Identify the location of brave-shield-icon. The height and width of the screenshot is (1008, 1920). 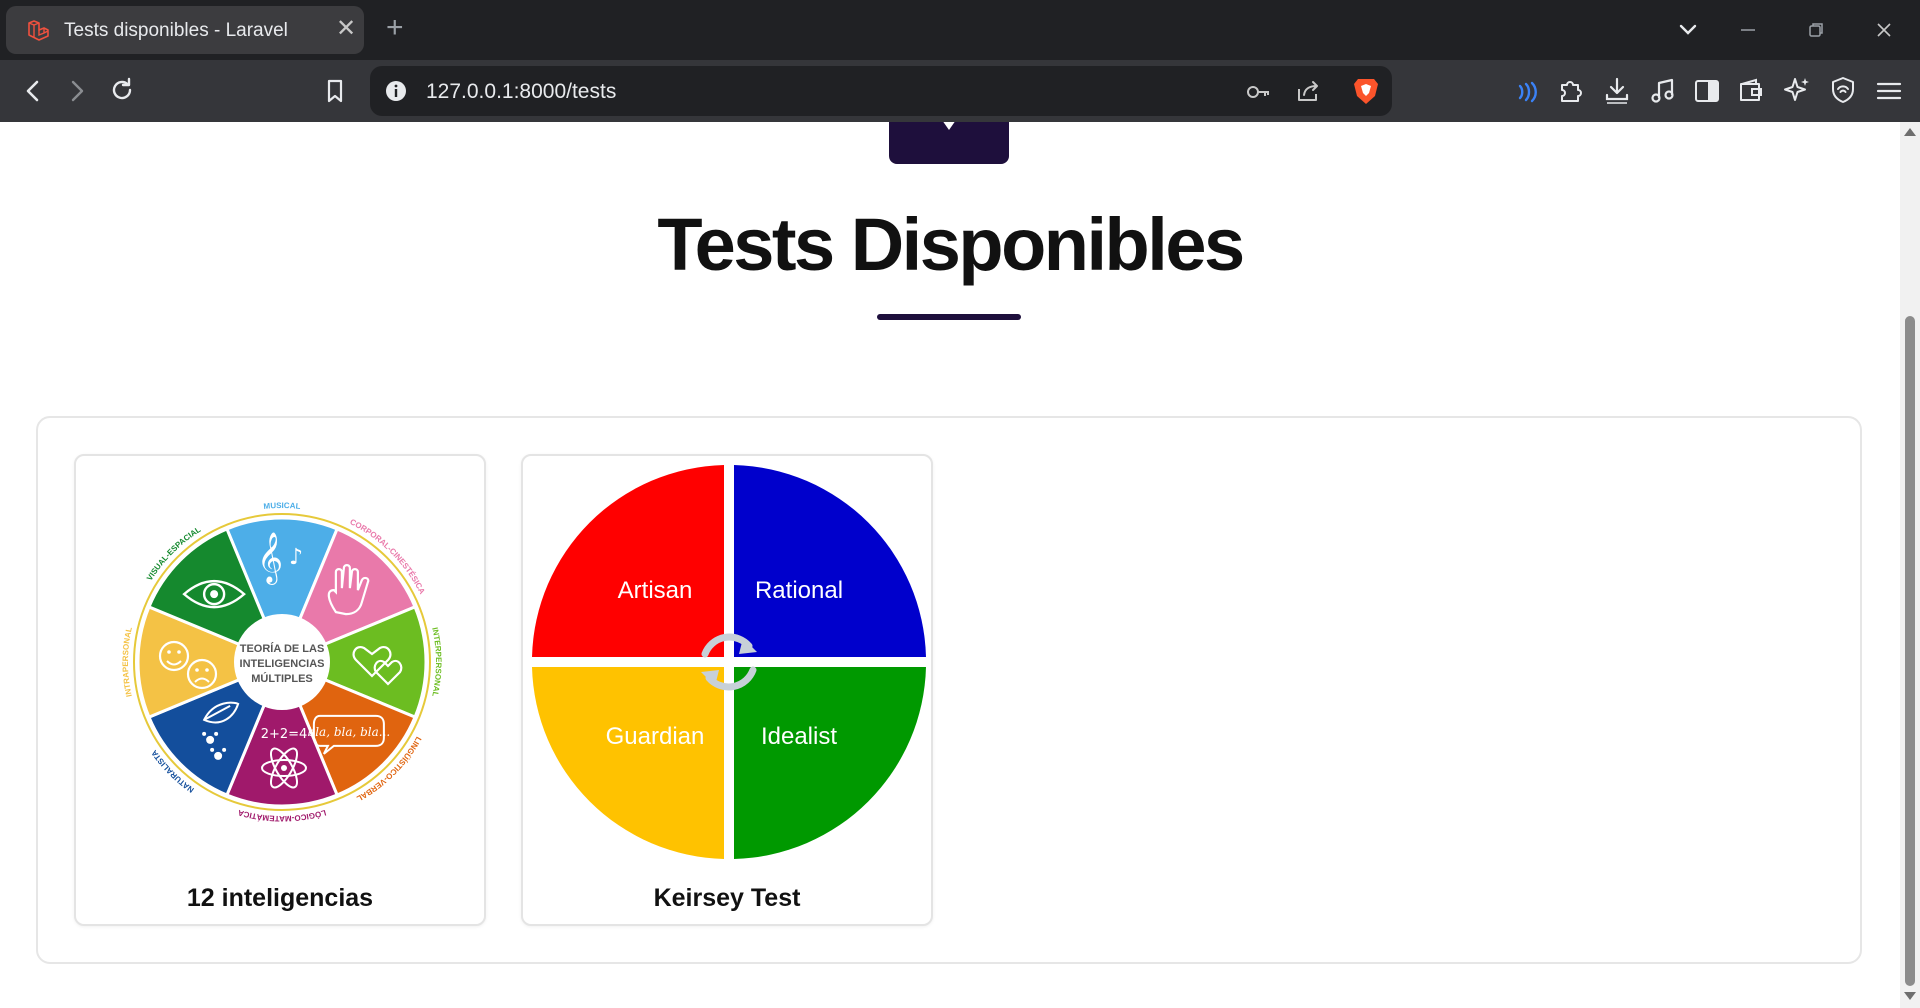
(1366, 91).